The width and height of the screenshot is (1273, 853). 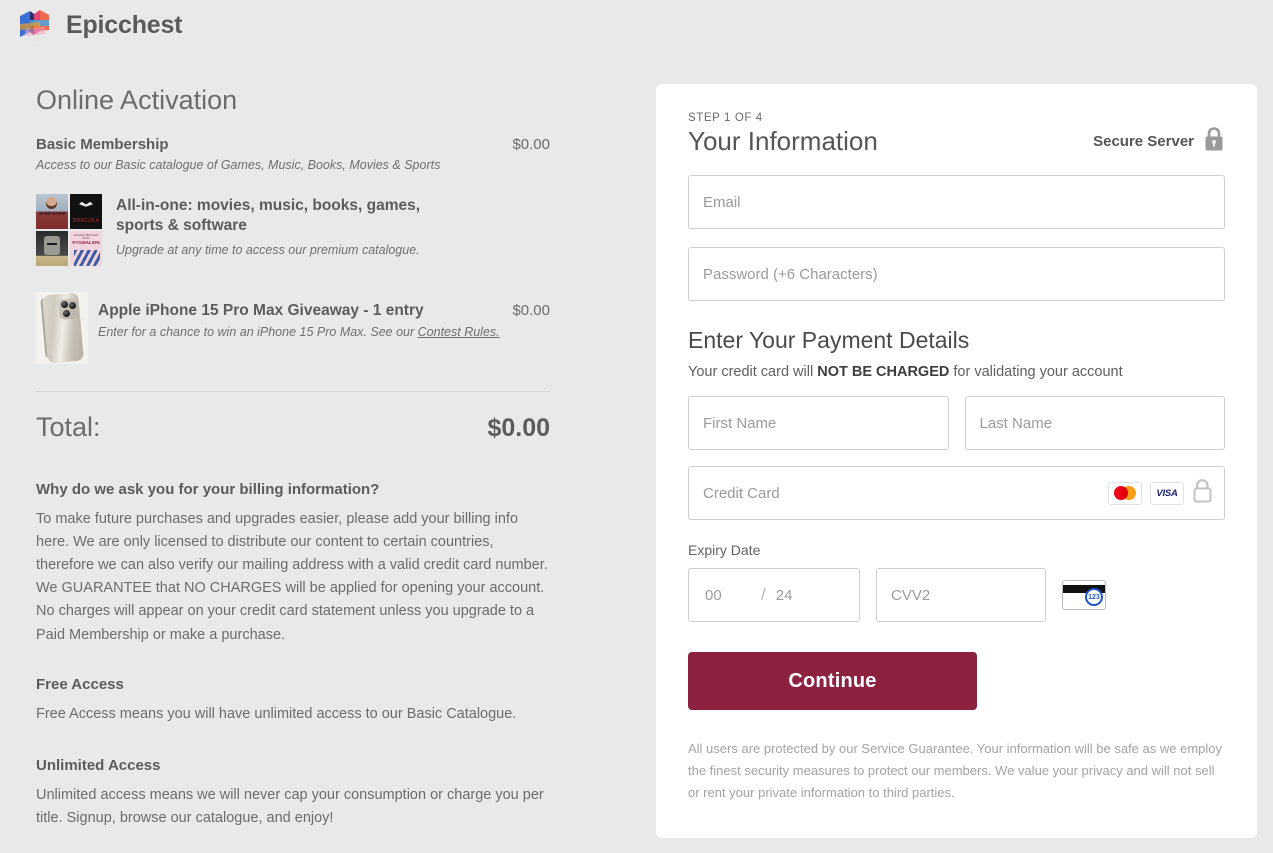 I want to click on expiry-cvv-row: / 123, so click(x=956, y=595).